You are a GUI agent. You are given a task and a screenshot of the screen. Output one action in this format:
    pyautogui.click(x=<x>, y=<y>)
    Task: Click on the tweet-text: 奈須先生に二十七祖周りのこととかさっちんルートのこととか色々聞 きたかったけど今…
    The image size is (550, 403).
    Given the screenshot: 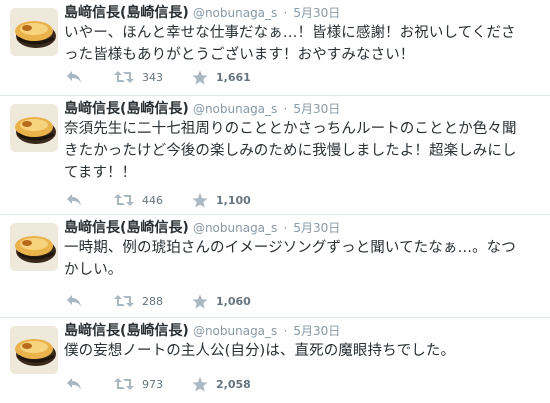 What is the action you would take?
    pyautogui.click(x=305, y=151)
    